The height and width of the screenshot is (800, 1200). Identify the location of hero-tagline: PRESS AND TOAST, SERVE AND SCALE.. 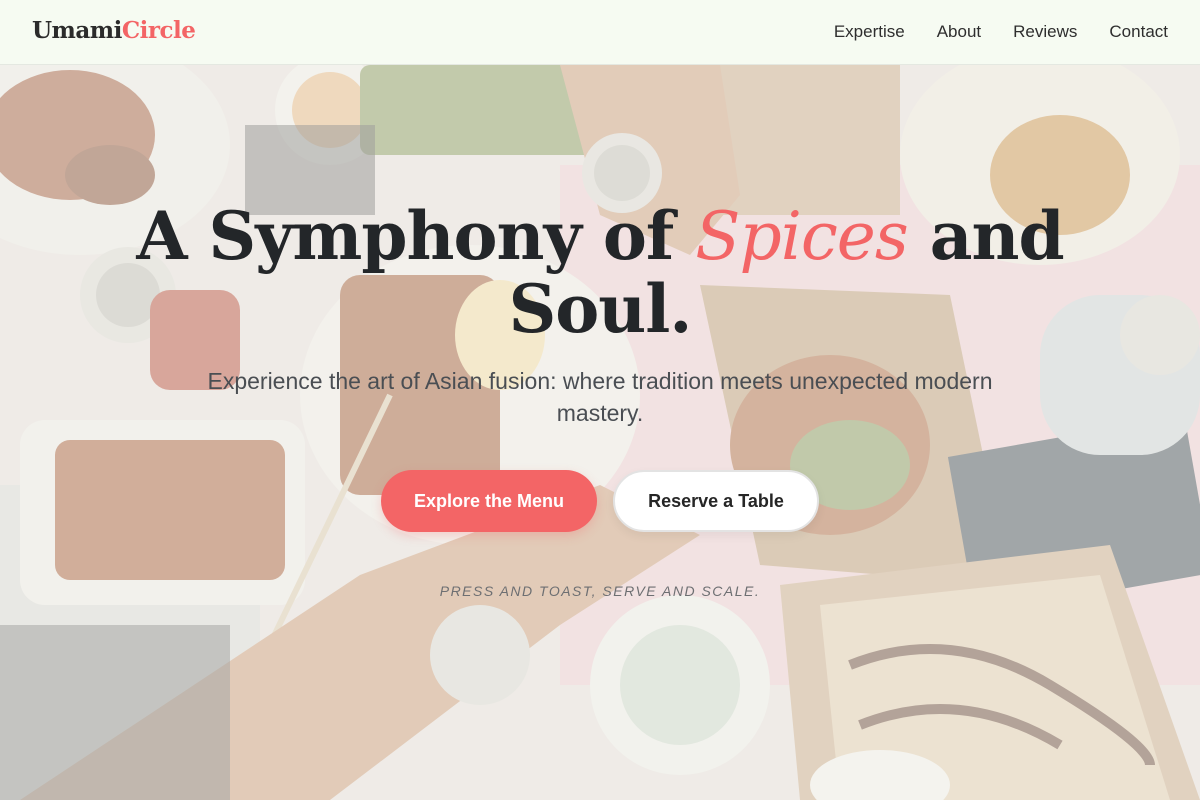
(600, 591).